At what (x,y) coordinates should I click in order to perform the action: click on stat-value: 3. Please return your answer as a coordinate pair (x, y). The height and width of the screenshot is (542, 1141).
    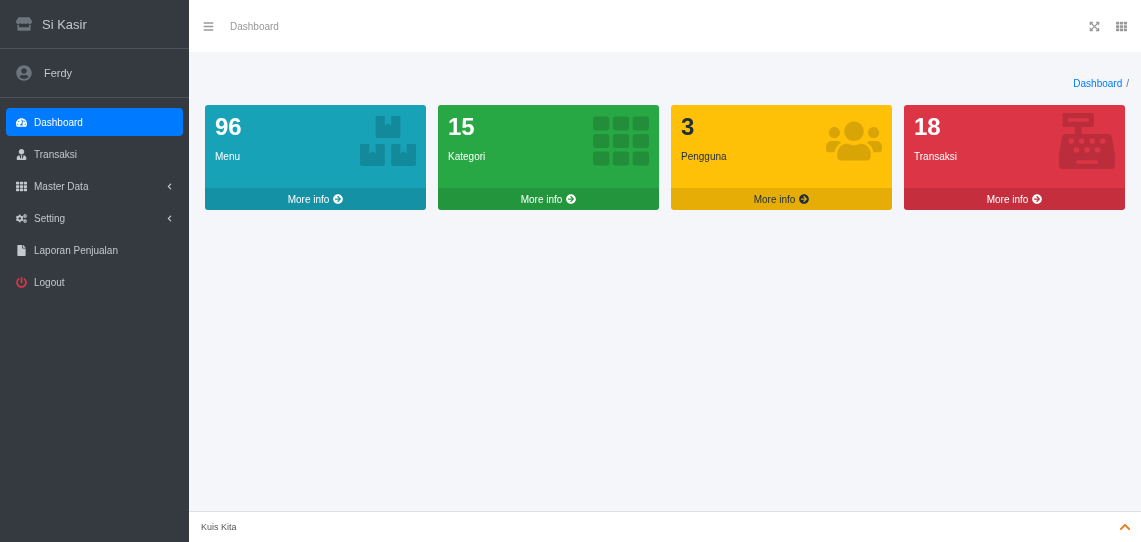
    Looking at the image, I should click on (688, 127).